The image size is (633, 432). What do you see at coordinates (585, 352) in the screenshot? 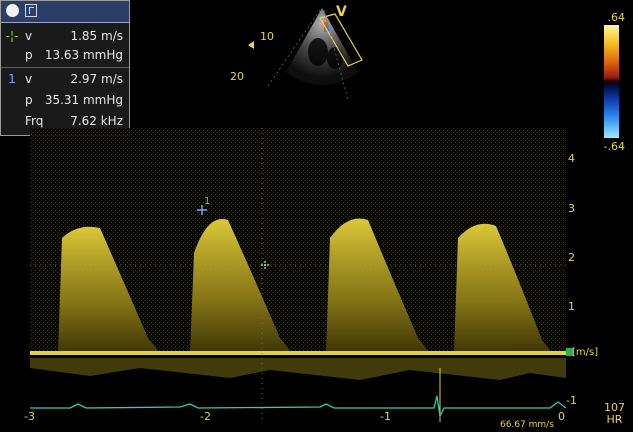
I see `velocity-unit: [m/s]` at bounding box center [585, 352].